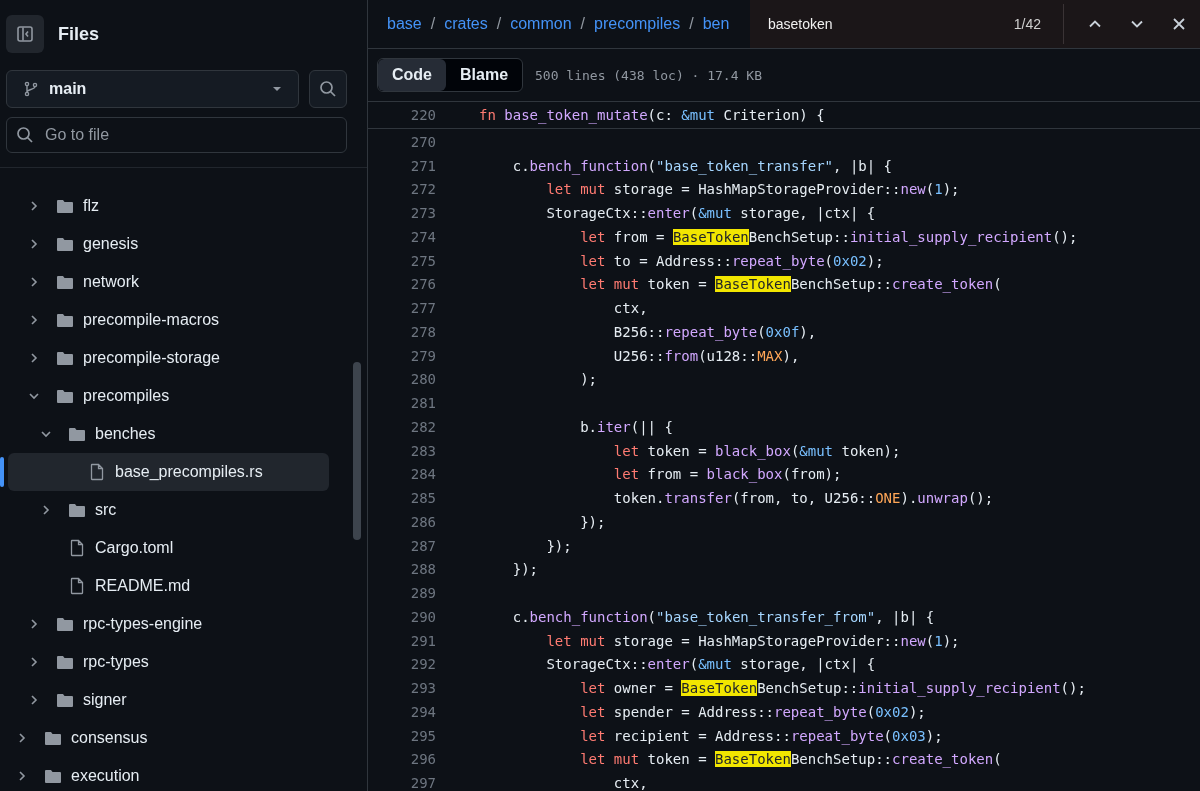  Describe the element at coordinates (164, 282) in the screenshot. I see `file-tree-item: network` at that location.